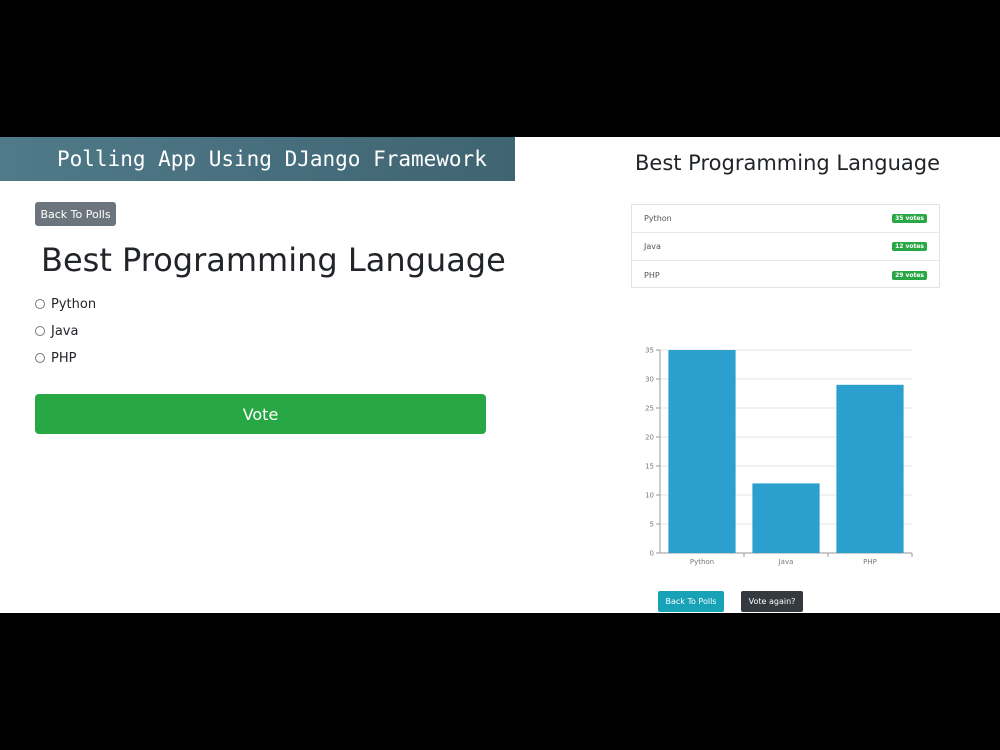  What do you see at coordinates (785, 275) in the screenshot?
I see `result-row: PHP 29 votes` at bounding box center [785, 275].